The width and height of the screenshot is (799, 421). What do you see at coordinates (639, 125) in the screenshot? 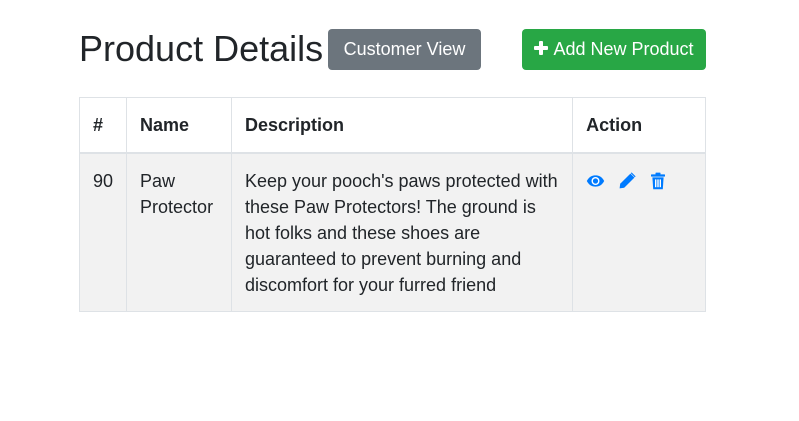
I see `column-header-action: Action` at bounding box center [639, 125].